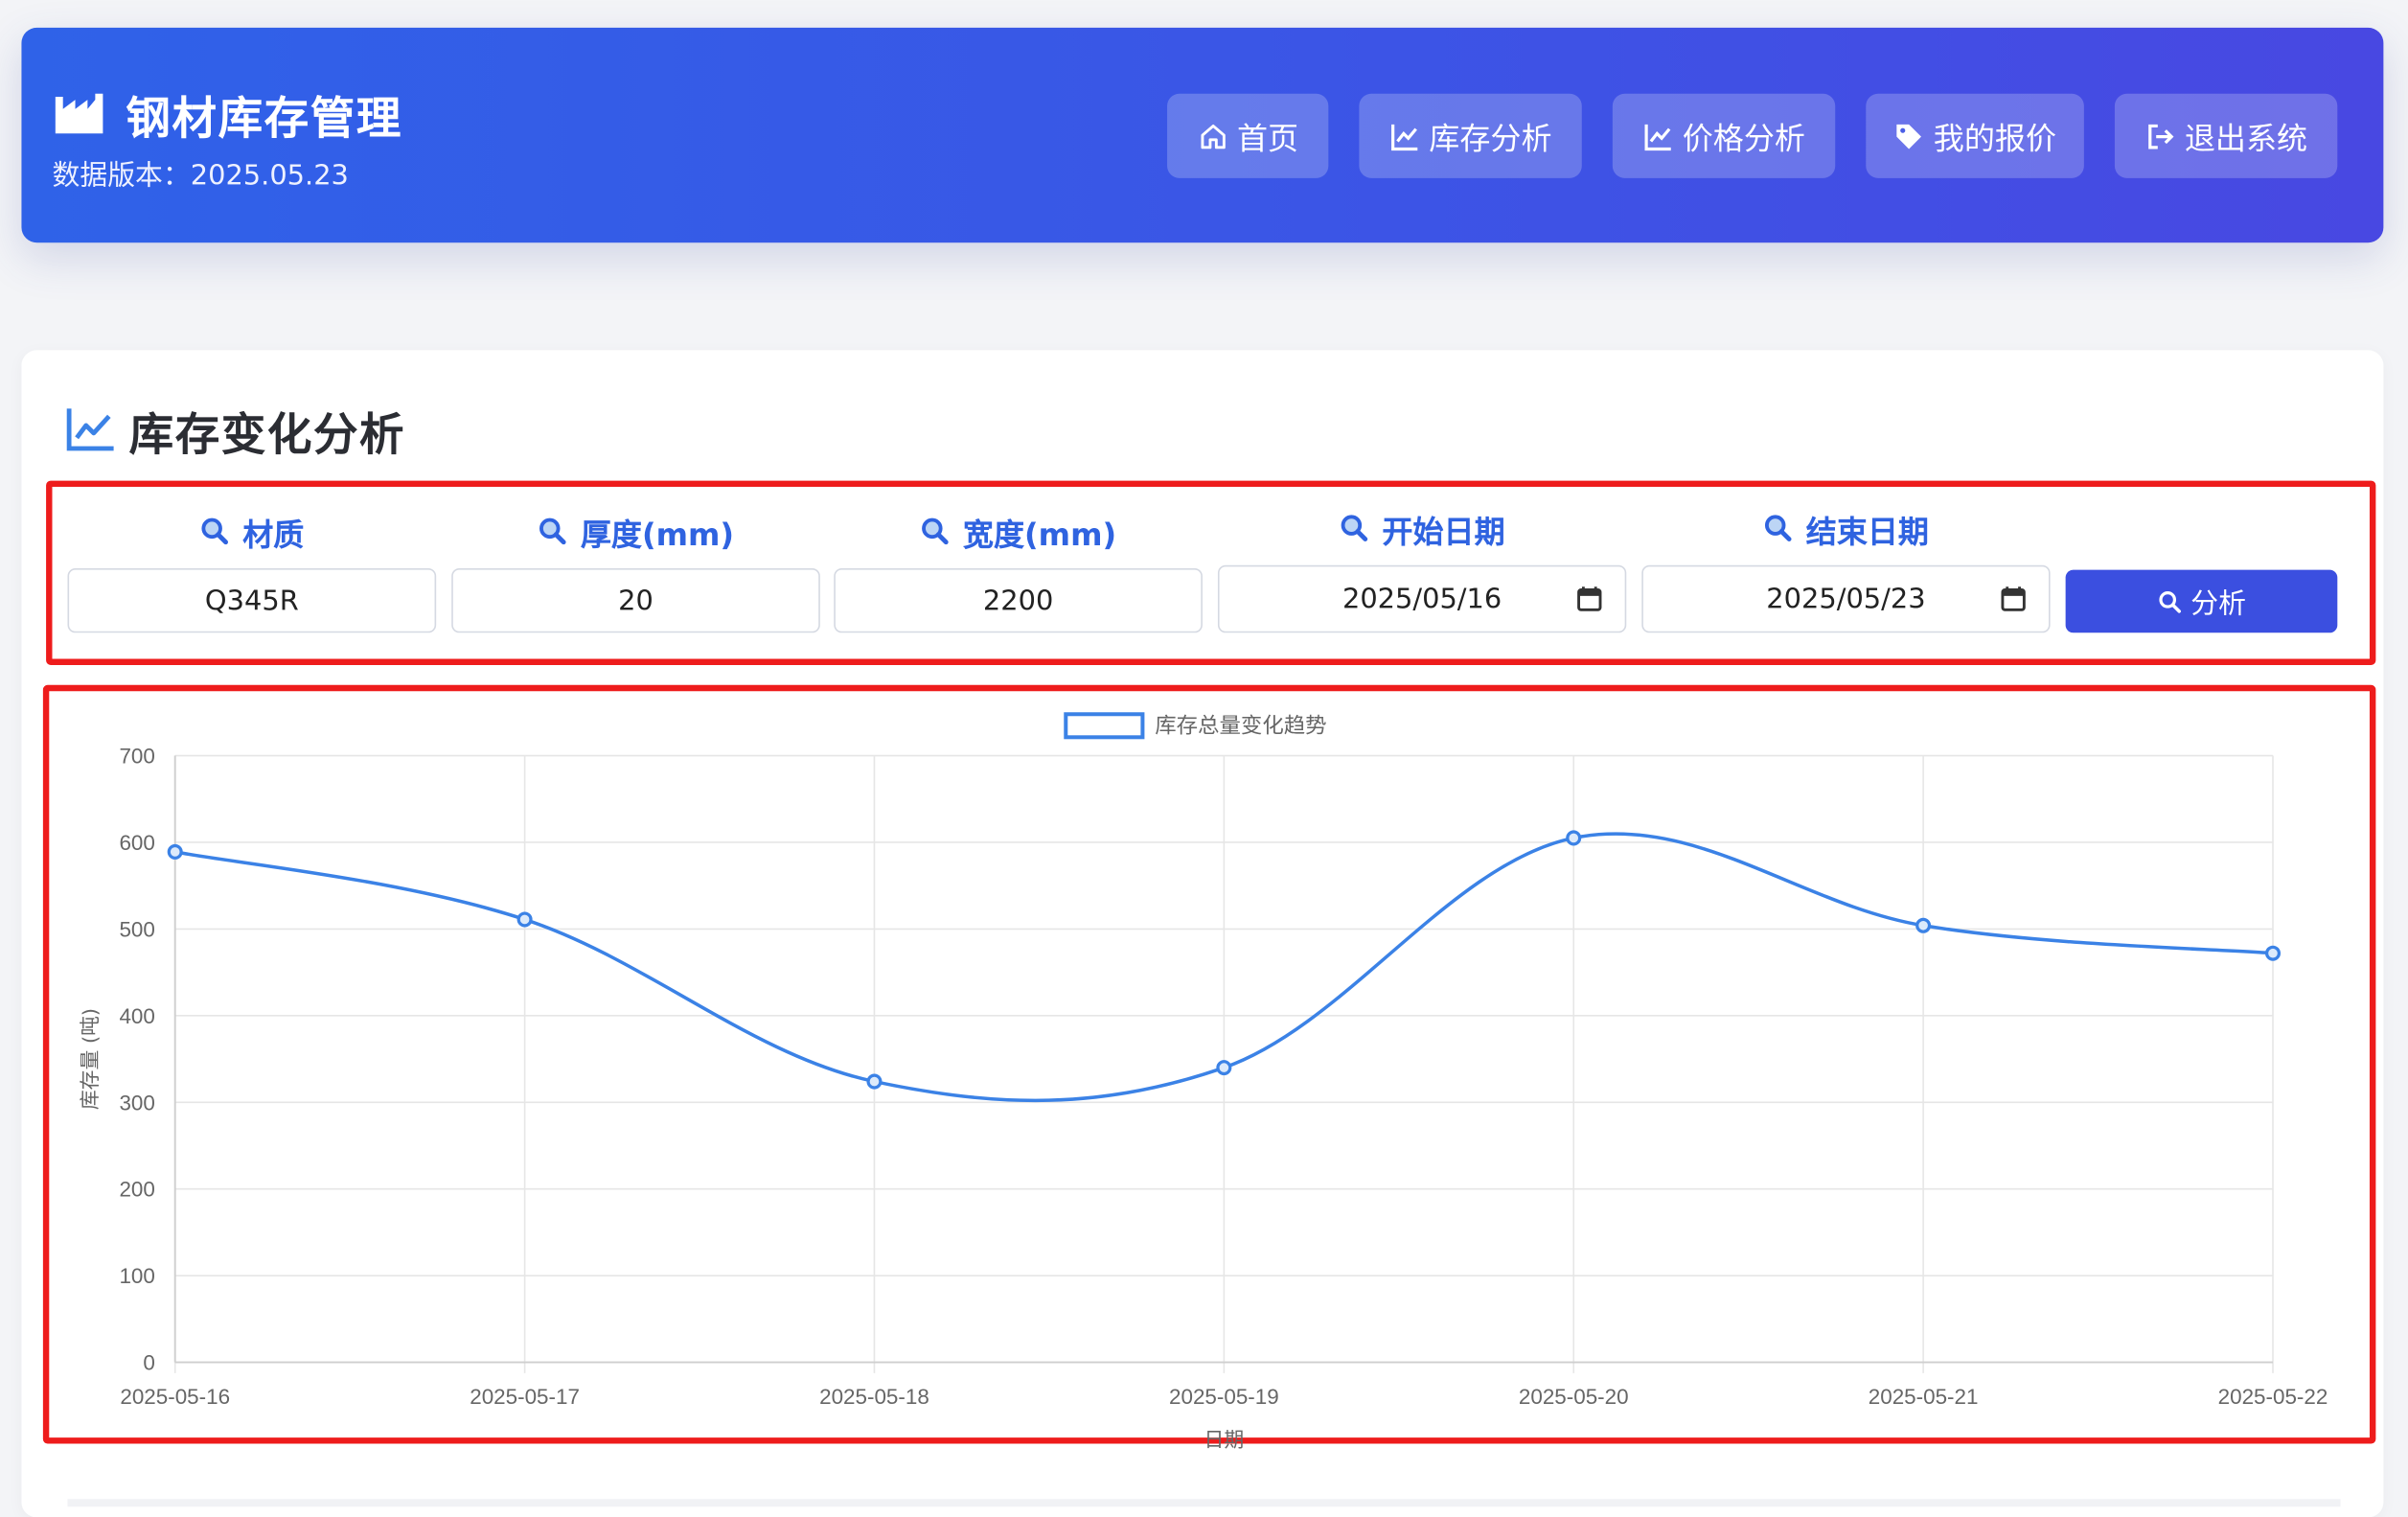 This screenshot has height=1517, width=2408. What do you see at coordinates (148, 1363) in the screenshot?
I see `y-tick-label: 0` at bounding box center [148, 1363].